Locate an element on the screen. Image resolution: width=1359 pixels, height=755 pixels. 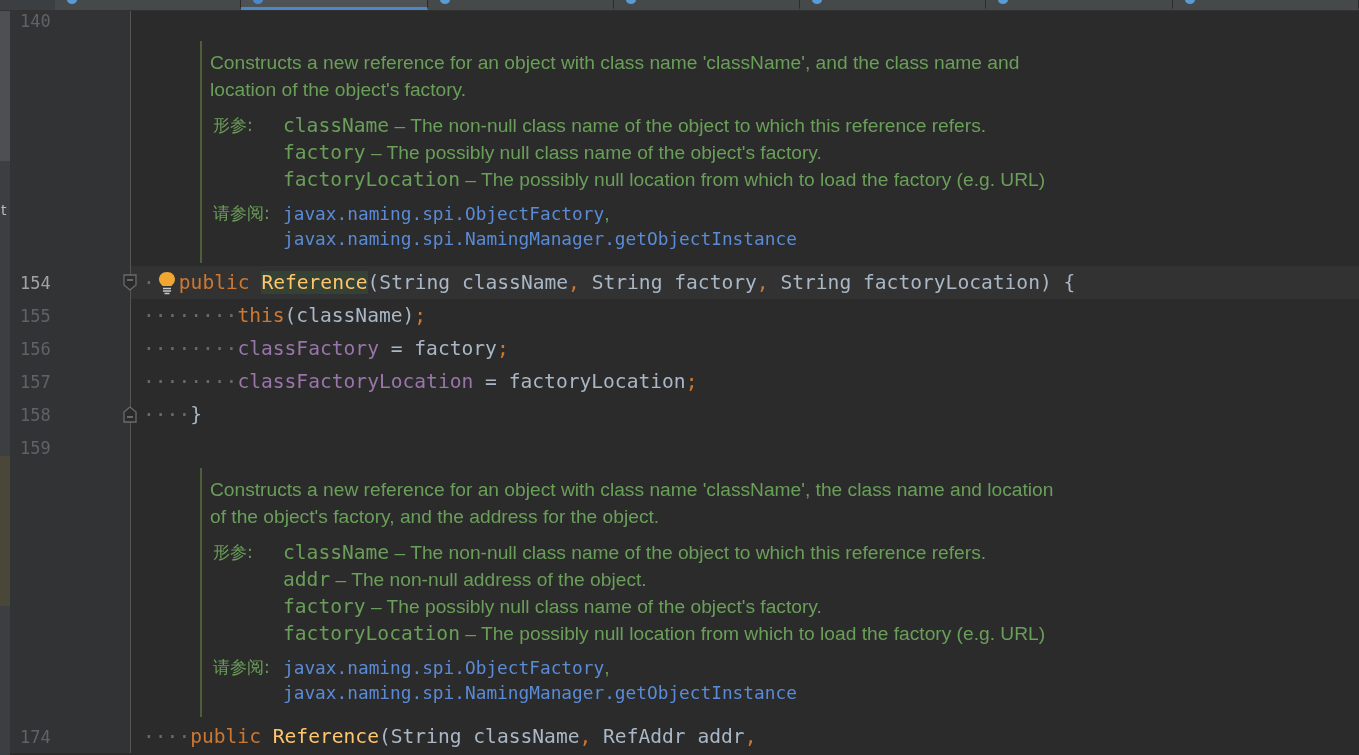
param-description: addr – The non-null address of the object. is located at coordinates (465, 580).